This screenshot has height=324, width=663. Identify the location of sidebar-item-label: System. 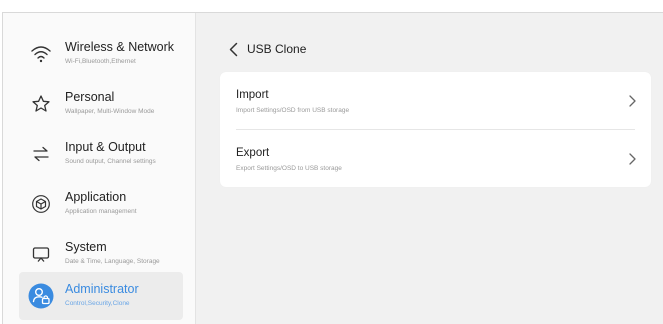
(86, 247).